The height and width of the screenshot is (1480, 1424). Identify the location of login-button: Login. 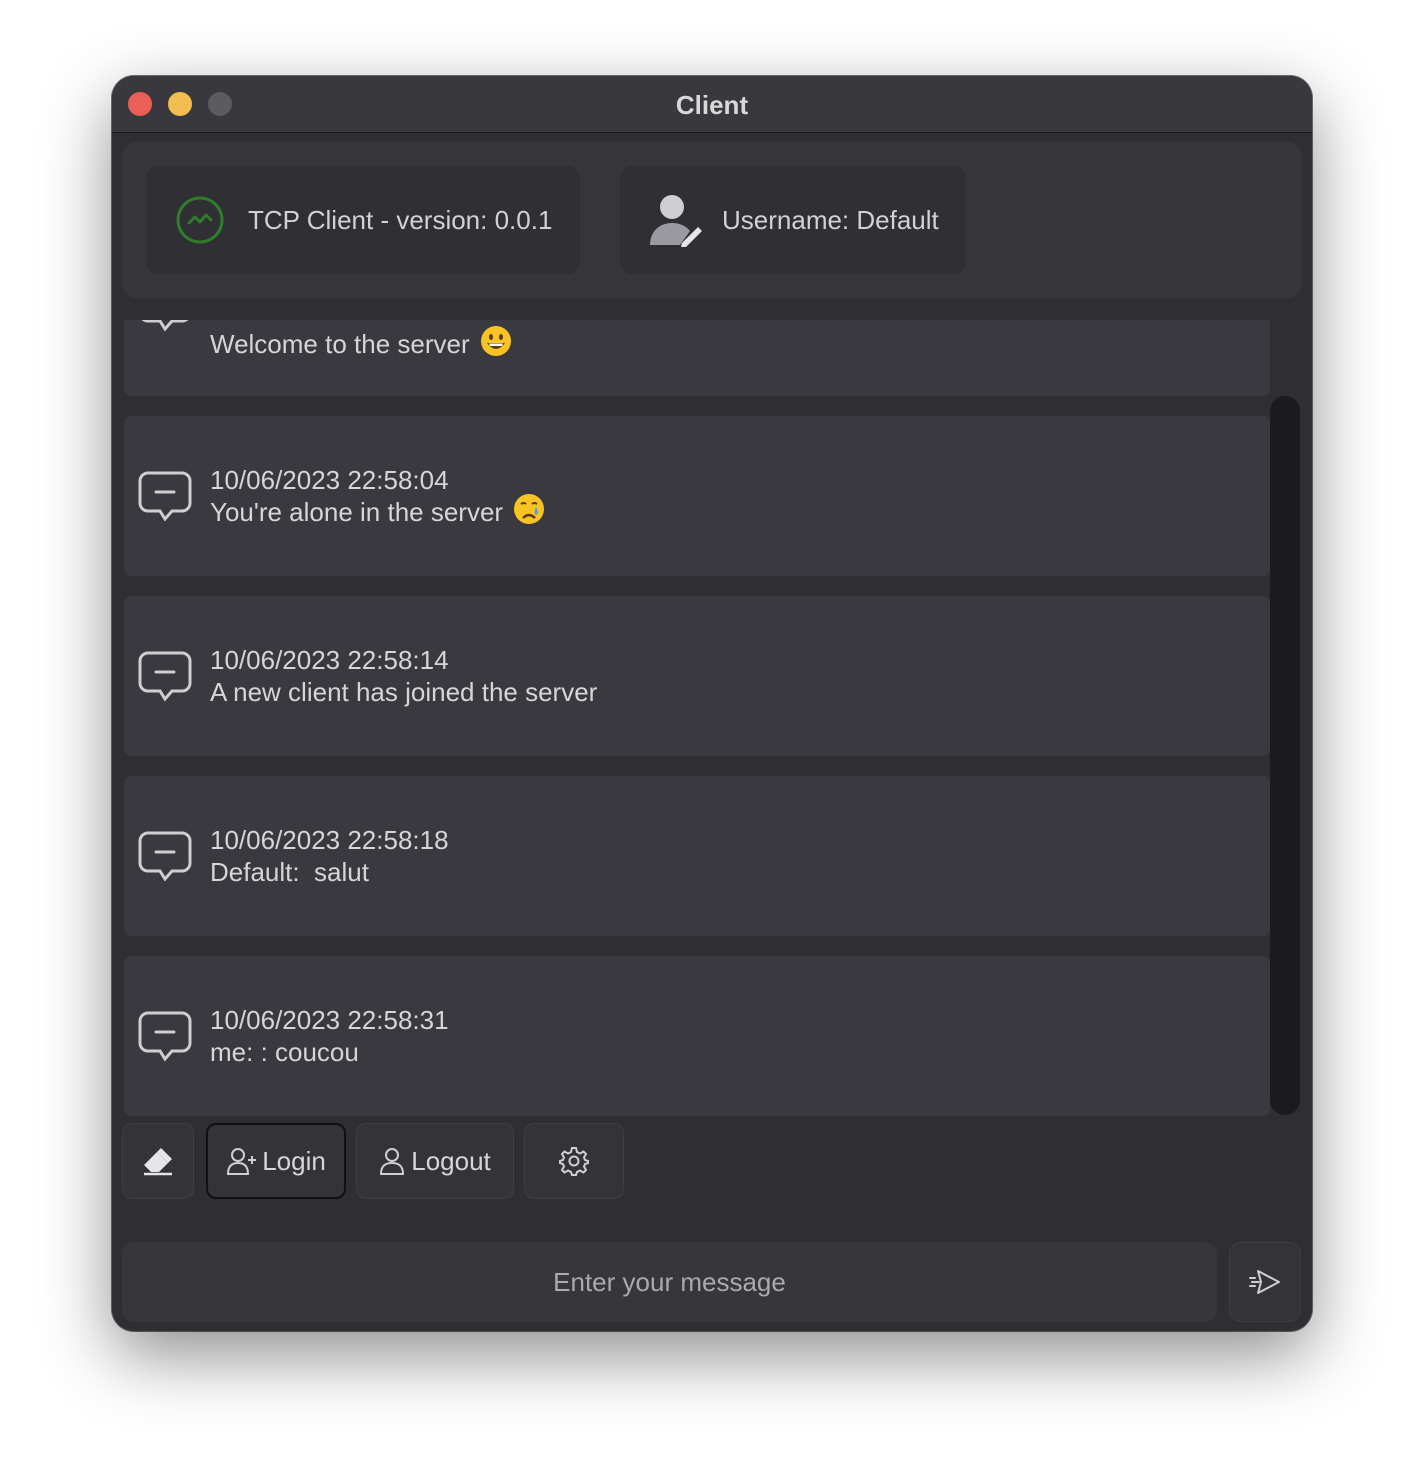
(276, 1161).